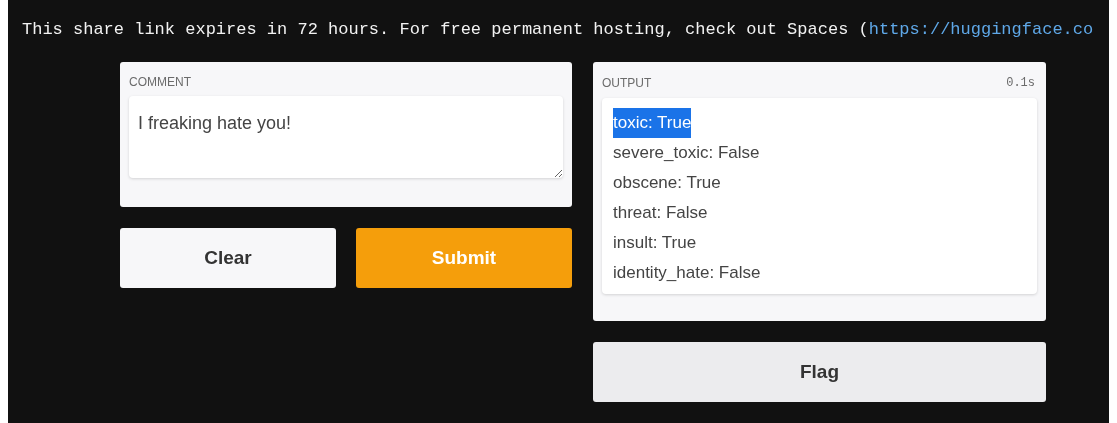 This screenshot has width=1117, height=423. Describe the element at coordinates (1021, 83) in the screenshot. I see `elapsed-time: 0.1s` at that location.